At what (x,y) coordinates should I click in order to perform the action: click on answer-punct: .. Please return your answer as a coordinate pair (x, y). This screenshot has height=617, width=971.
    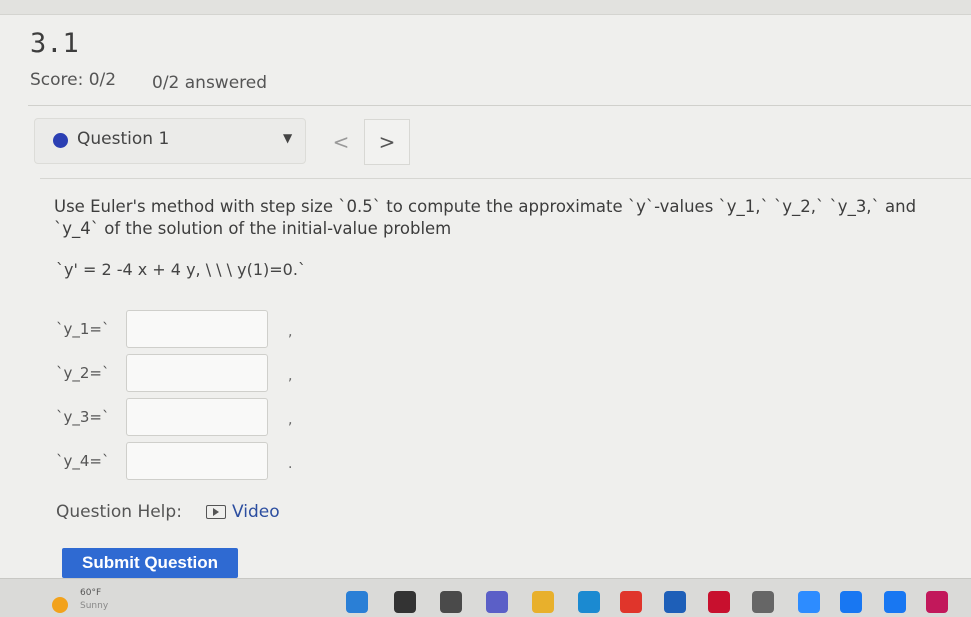
    Looking at the image, I should click on (290, 464).